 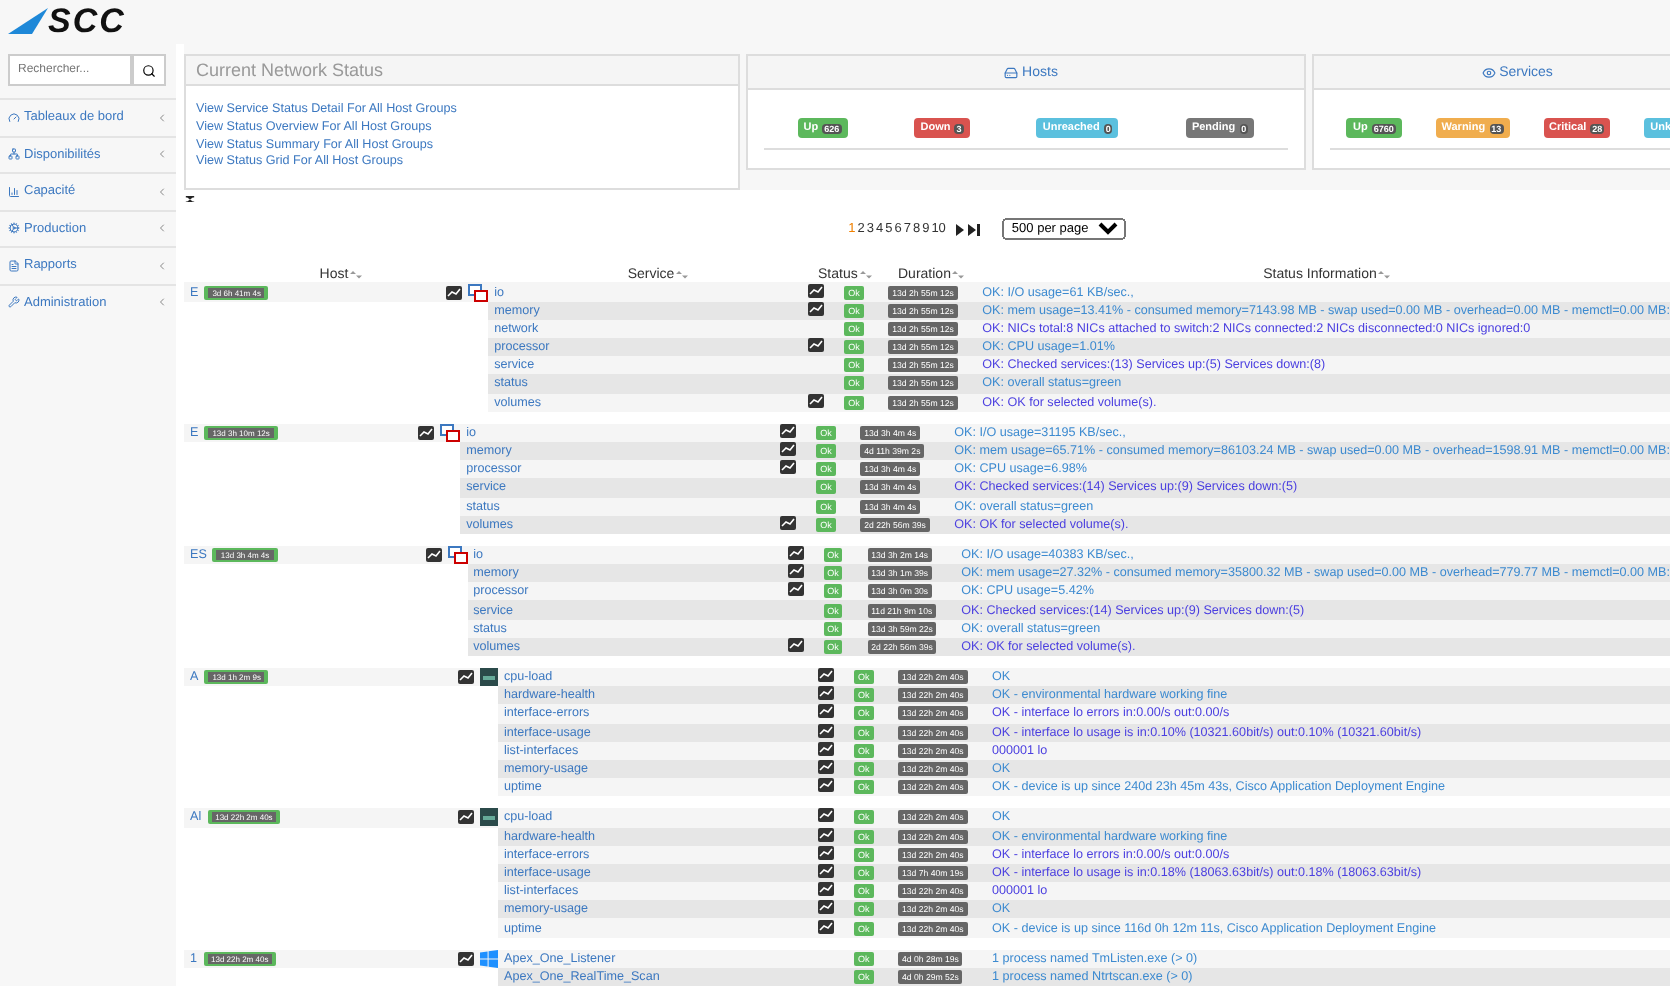 I want to click on logo-text: SCC, so click(x=87, y=22).